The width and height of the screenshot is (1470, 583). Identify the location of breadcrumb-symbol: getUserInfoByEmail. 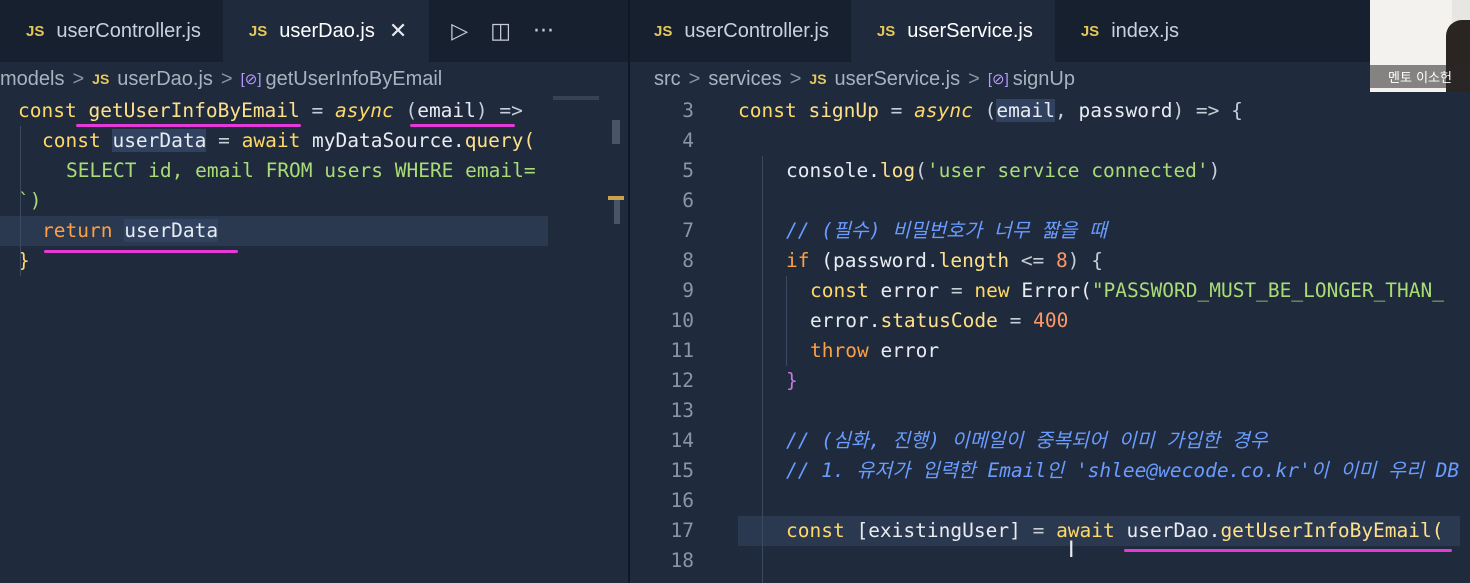
(354, 79).